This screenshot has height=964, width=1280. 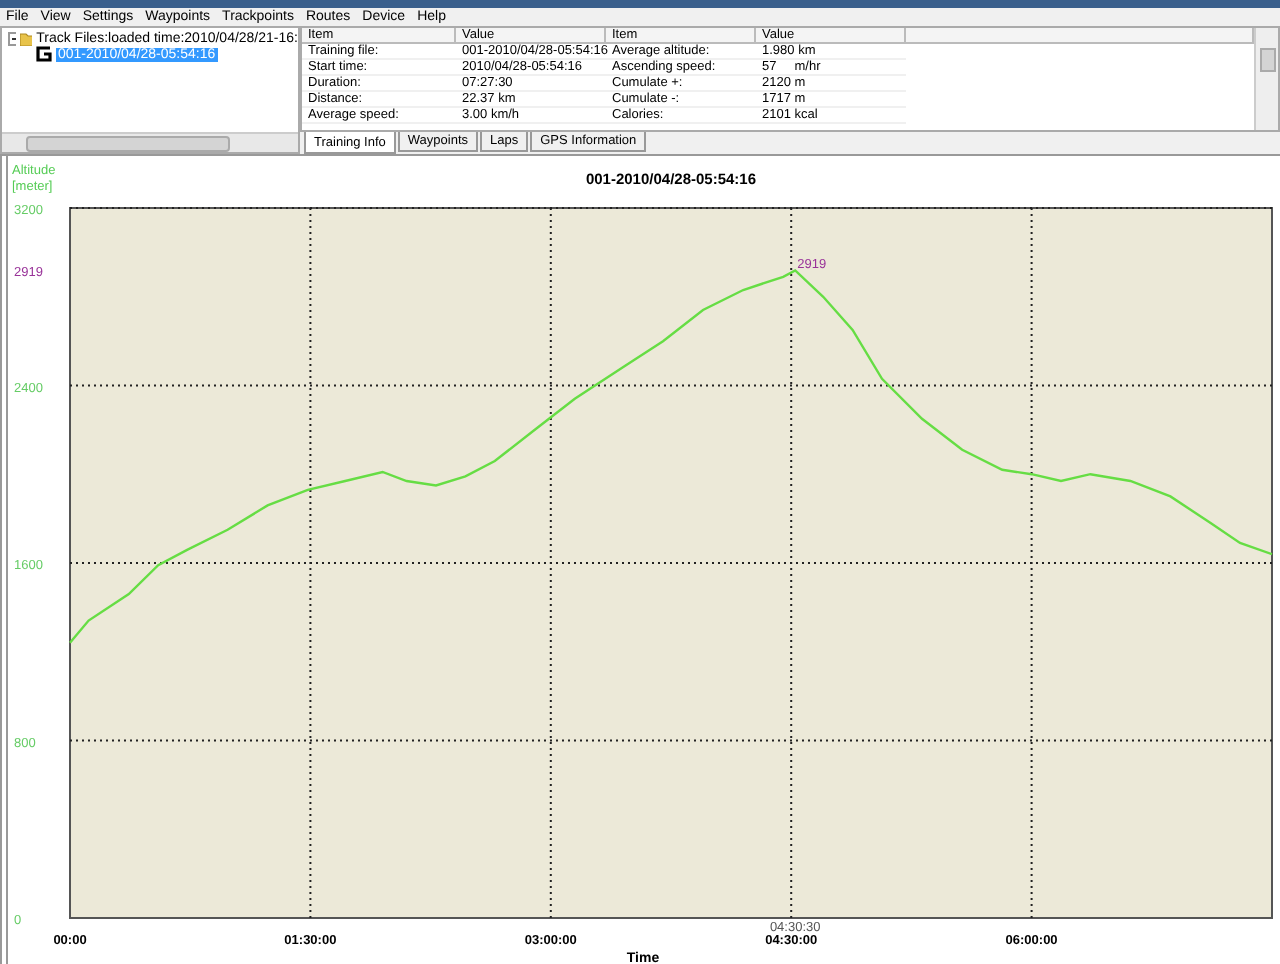 What do you see at coordinates (44, 54) in the screenshot?
I see `track-icon` at bounding box center [44, 54].